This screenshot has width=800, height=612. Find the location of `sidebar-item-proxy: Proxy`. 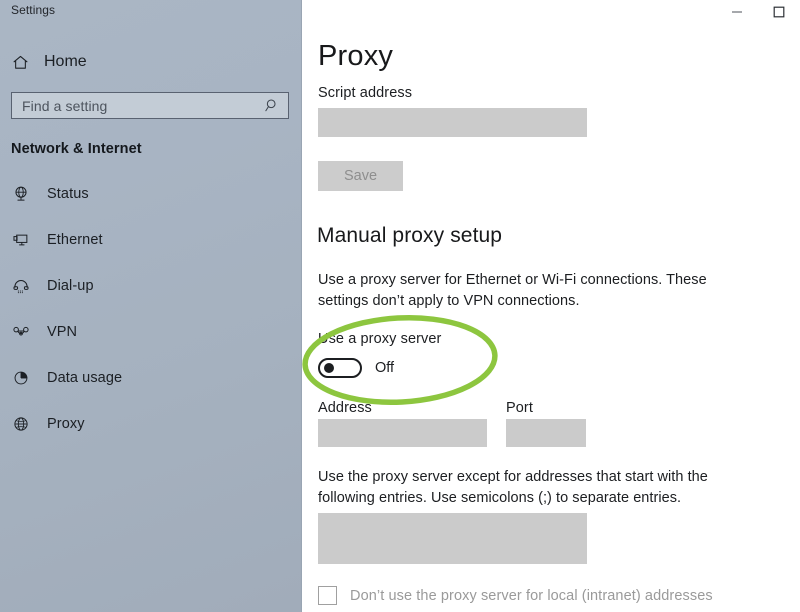

sidebar-item-proxy: Proxy is located at coordinates (151, 424).